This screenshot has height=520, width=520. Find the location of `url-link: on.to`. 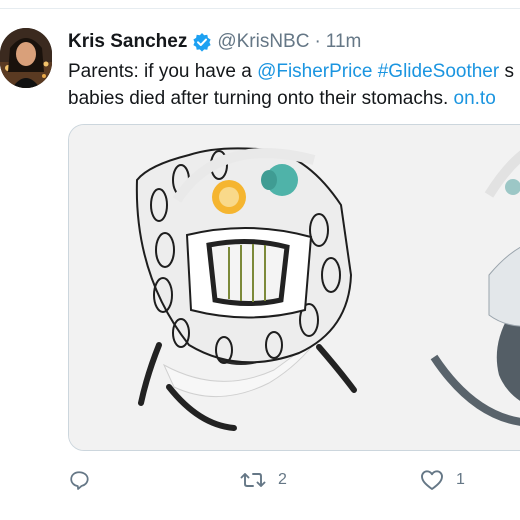

url-link: on.to is located at coordinates (475, 98).